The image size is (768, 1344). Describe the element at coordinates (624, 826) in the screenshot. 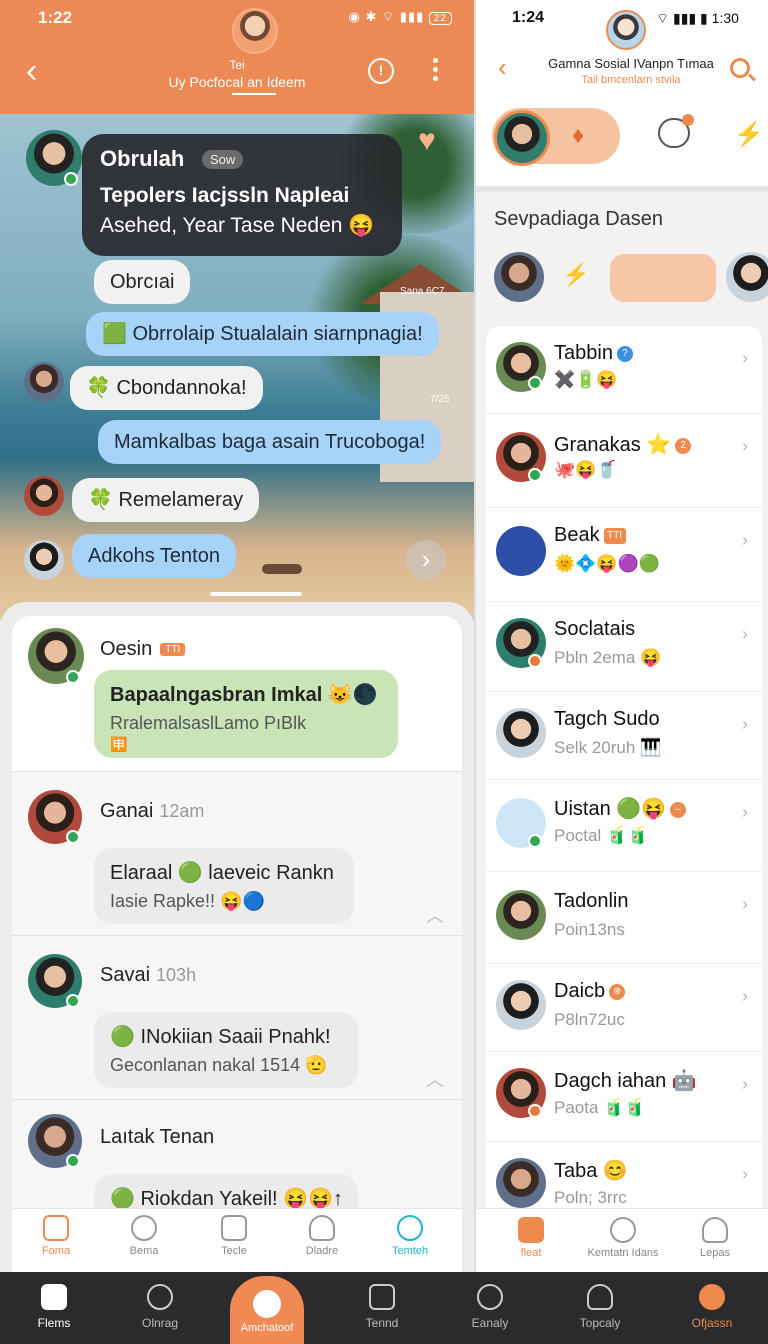

I see `list-item: Uistan 🟢😝 – Poctal 🧃🧃 ›` at that location.